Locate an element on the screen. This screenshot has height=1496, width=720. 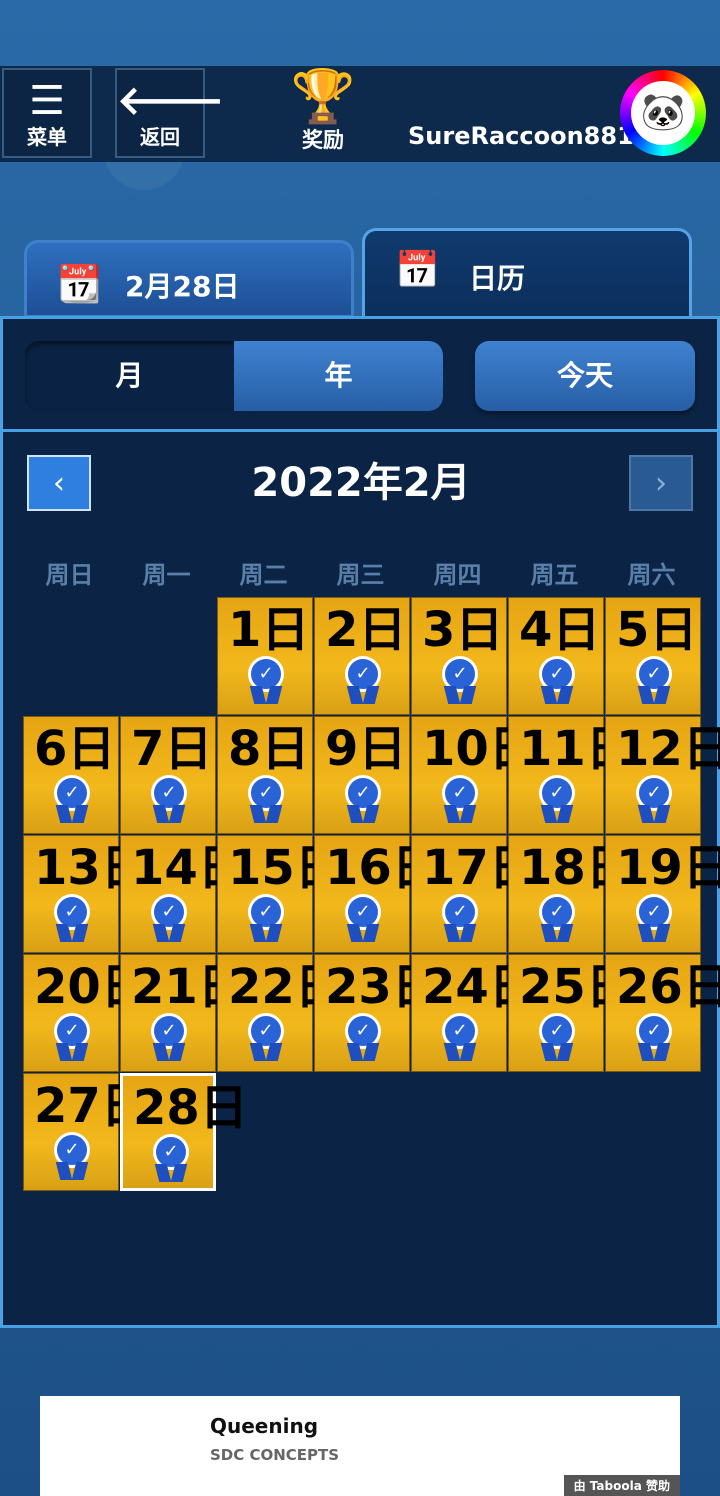
day-cell: 19日 ✓ is located at coordinates (662, 894).